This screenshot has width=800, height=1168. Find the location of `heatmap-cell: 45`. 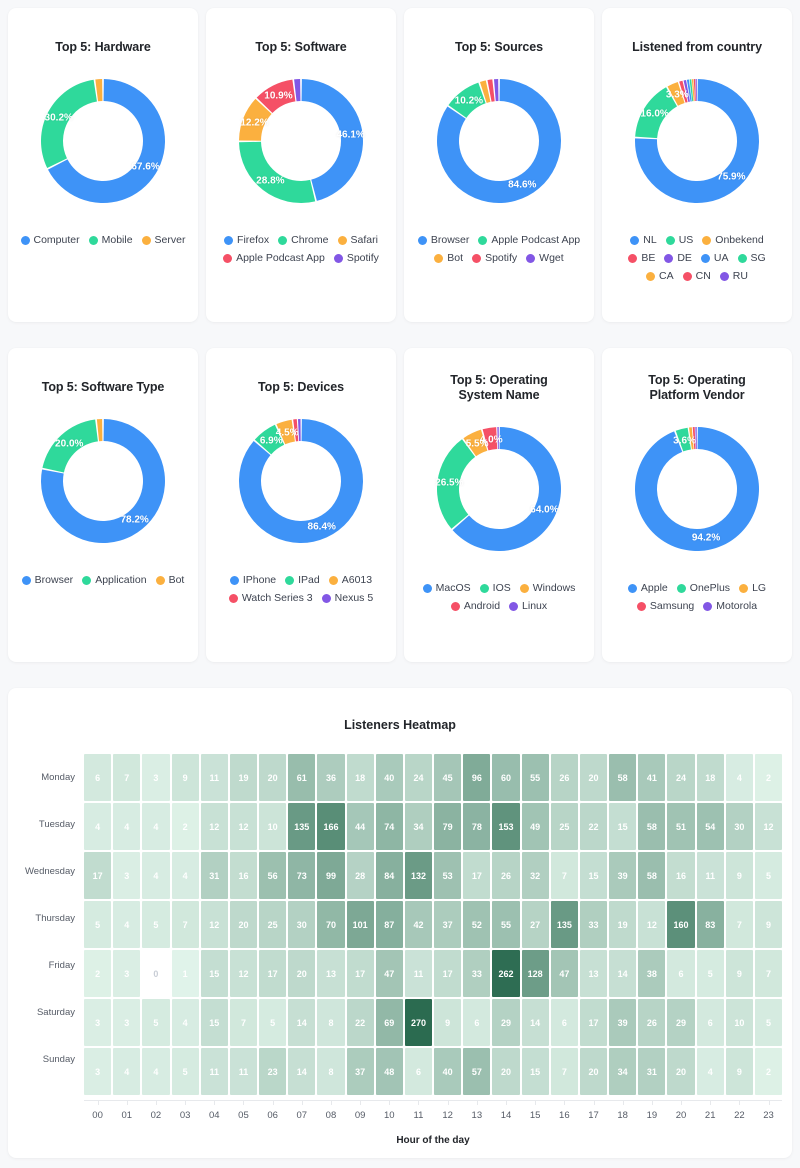

heatmap-cell: 45 is located at coordinates (448, 777).